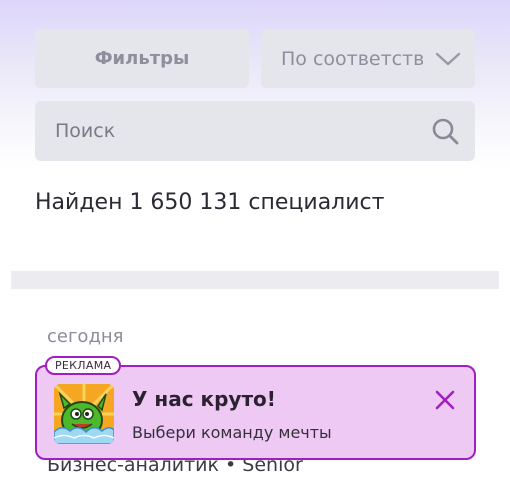 This screenshot has height=495, width=510. Describe the element at coordinates (445, 400) in the screenshot. I see `close-icon` at that location.